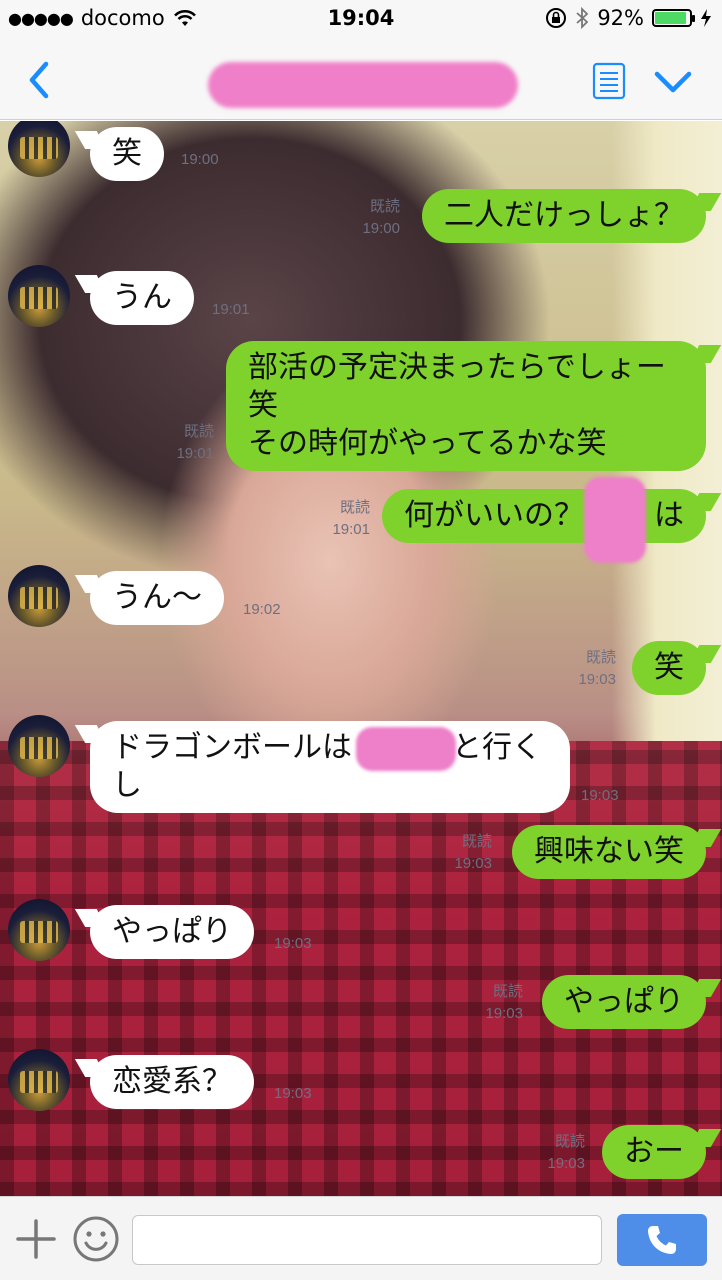 Image resolution: width=722 pixels, height=1280 pixels. Describe the element at coordinates (669, 515) in the screenshot. I see `message-text: は` at that location.